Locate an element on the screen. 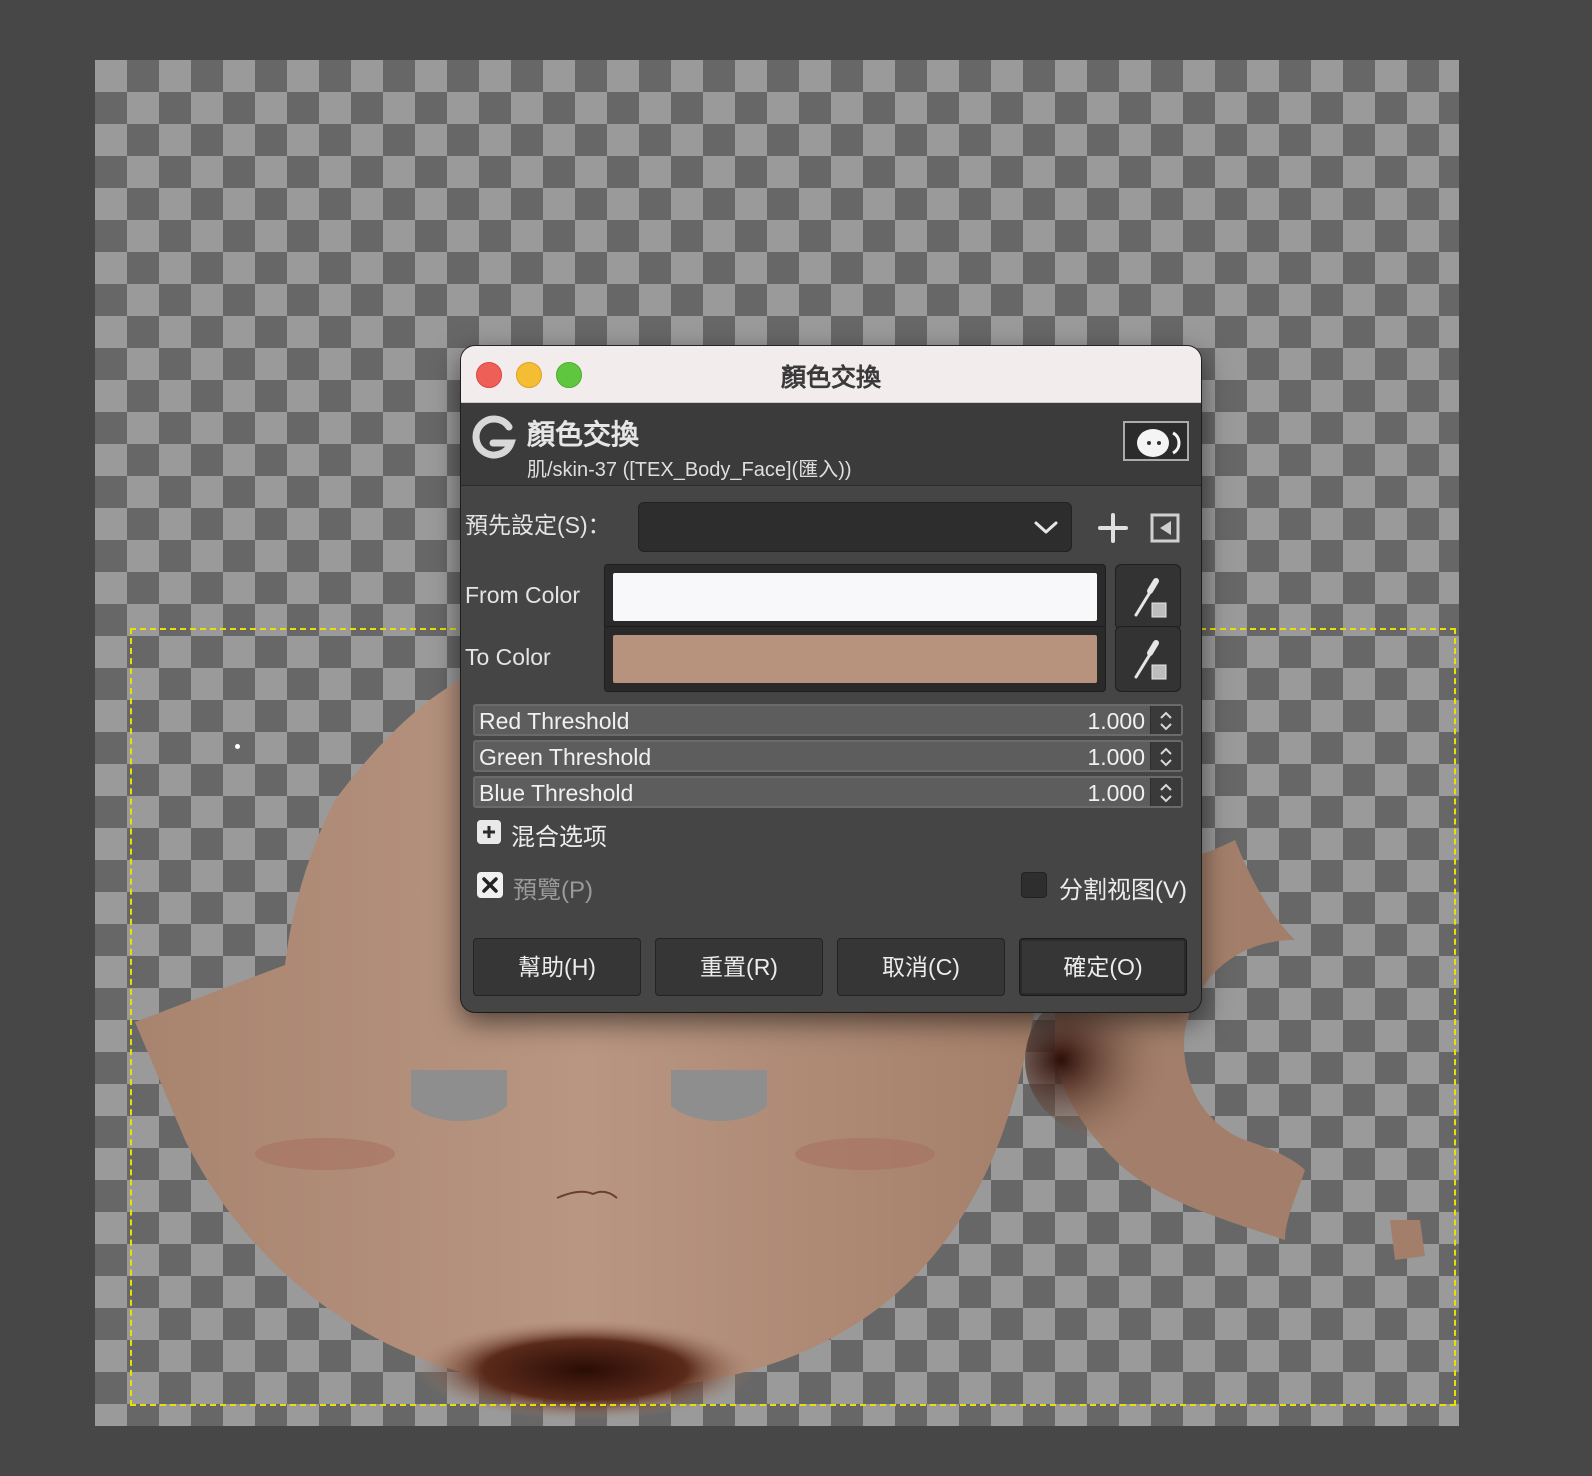 Image resolution: width=1592 pixels, height=1476 pixels. from-color-swatch is located at coordinates (855, 597).